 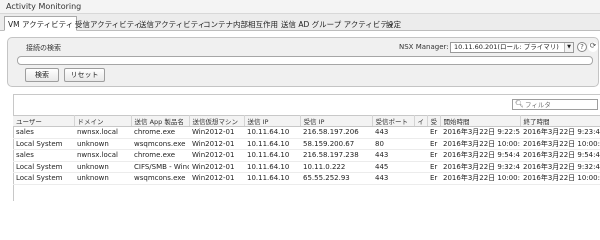 What do you see at coordinates (108, 24) in the screenshot?
I see `tab-inbound-activity: 受信アクティビティ` at bounding box center [108, 24].